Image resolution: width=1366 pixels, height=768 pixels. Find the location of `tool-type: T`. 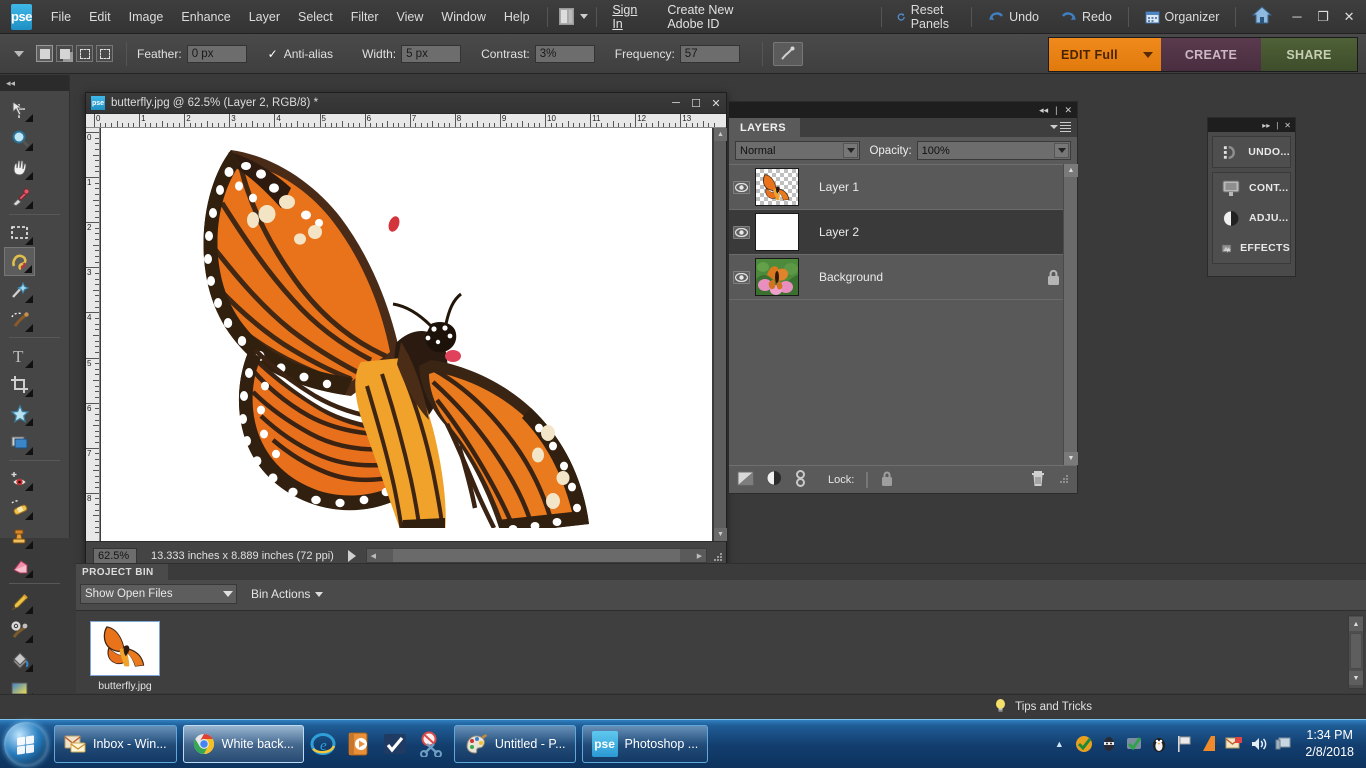

tool-type: T is located at coordinates (19, 355).